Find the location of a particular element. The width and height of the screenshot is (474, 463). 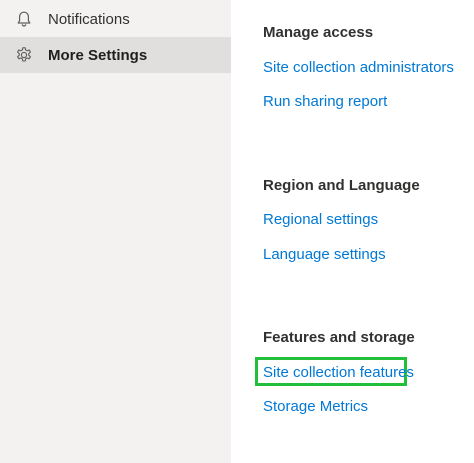

sidebar-item-label: Notifications is located at coordinates (89, 19).